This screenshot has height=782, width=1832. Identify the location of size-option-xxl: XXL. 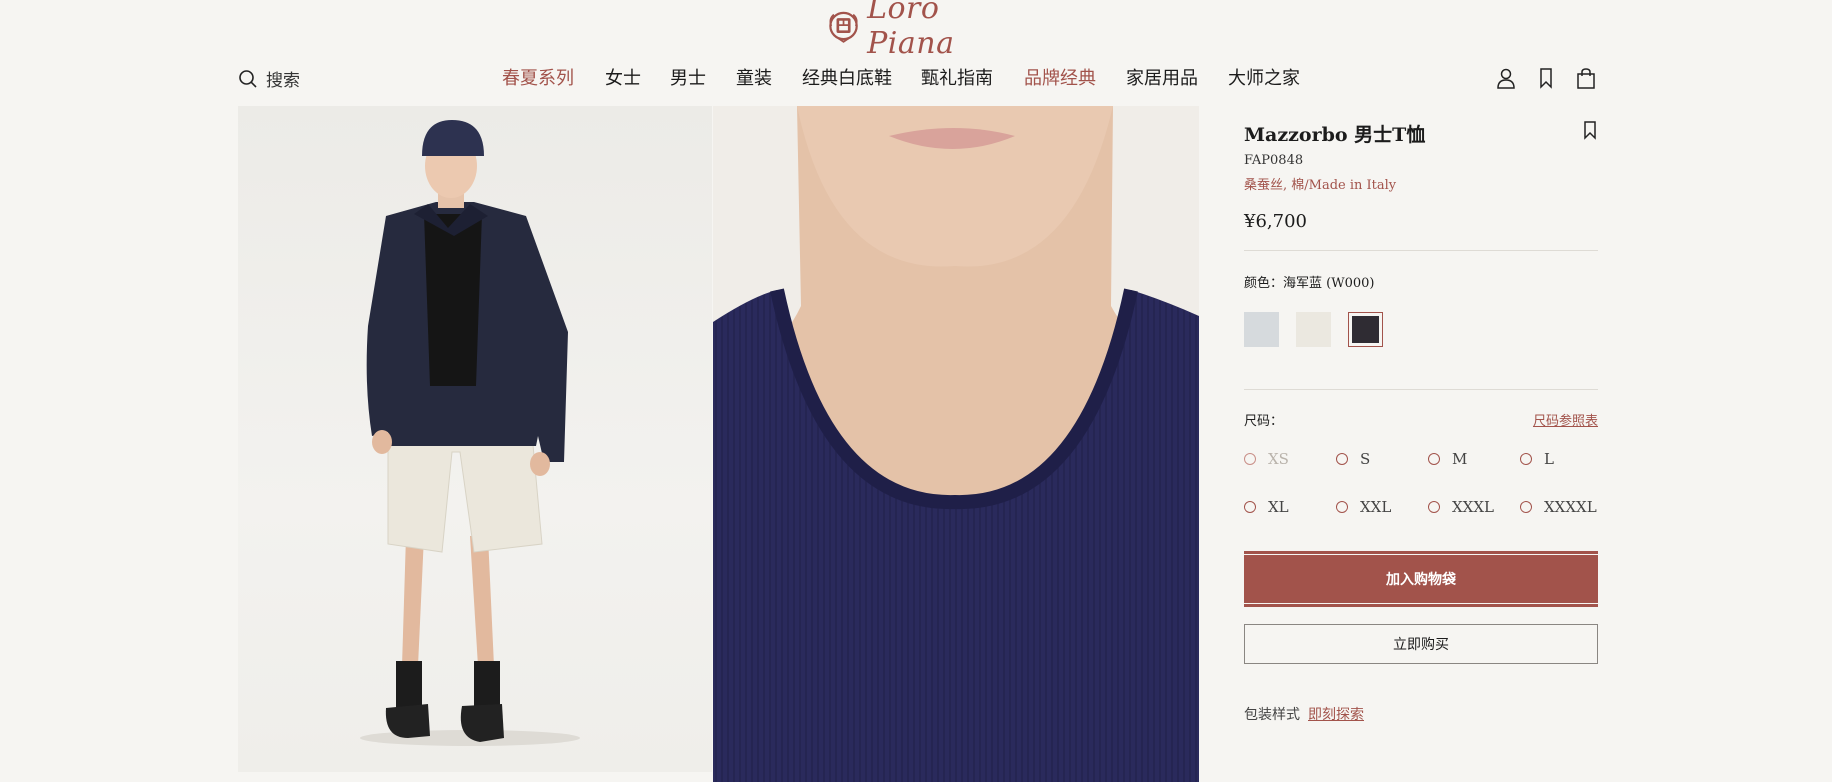
(1382, 507).